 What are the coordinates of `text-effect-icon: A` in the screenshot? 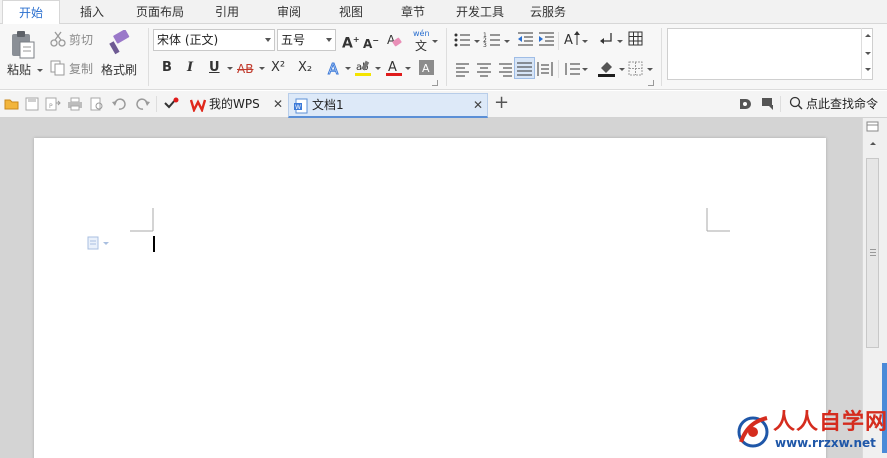 It's located at (336, 68).